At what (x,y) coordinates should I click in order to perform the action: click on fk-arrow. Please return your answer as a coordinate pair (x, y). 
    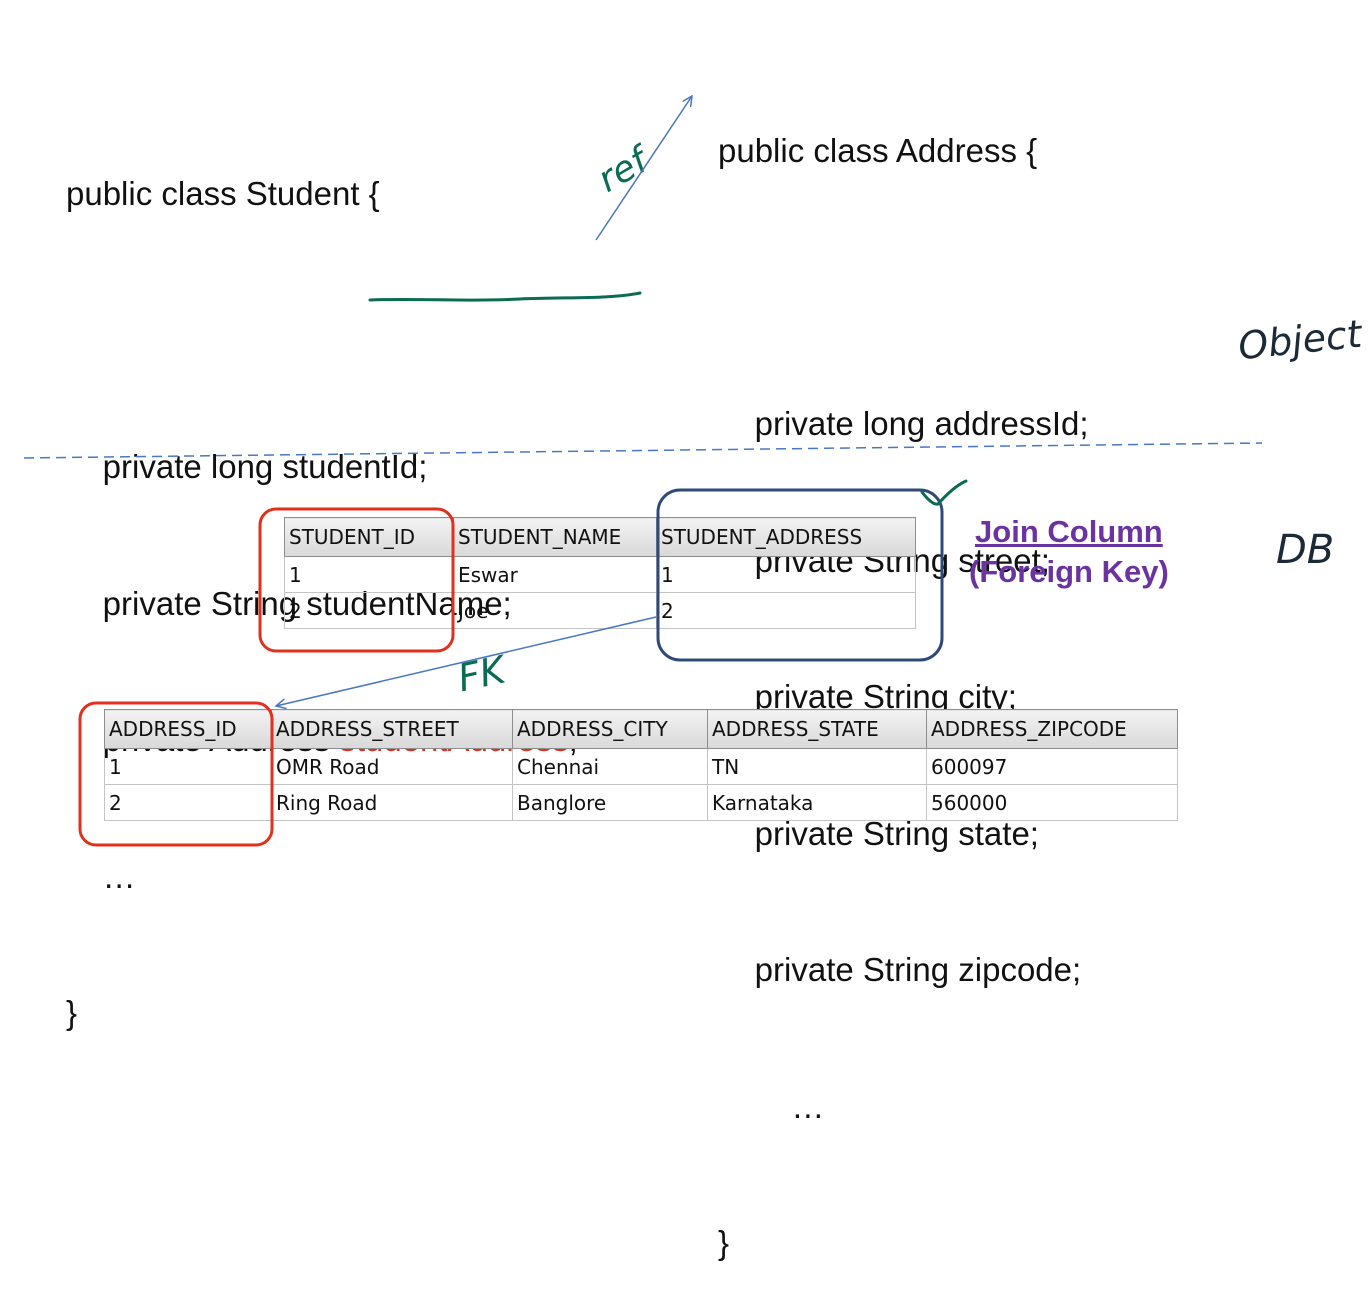
    Looking at the image, I should click on (466, 661).